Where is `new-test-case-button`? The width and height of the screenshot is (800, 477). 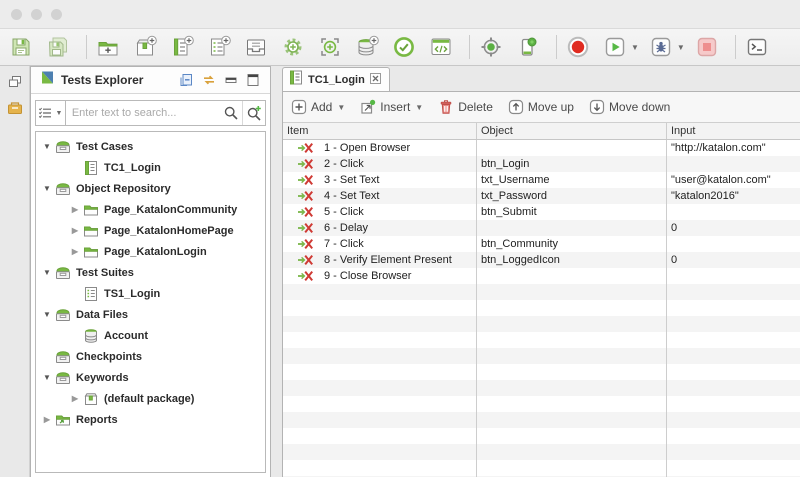 new-test-case-button is located at coordinates (182, 47).